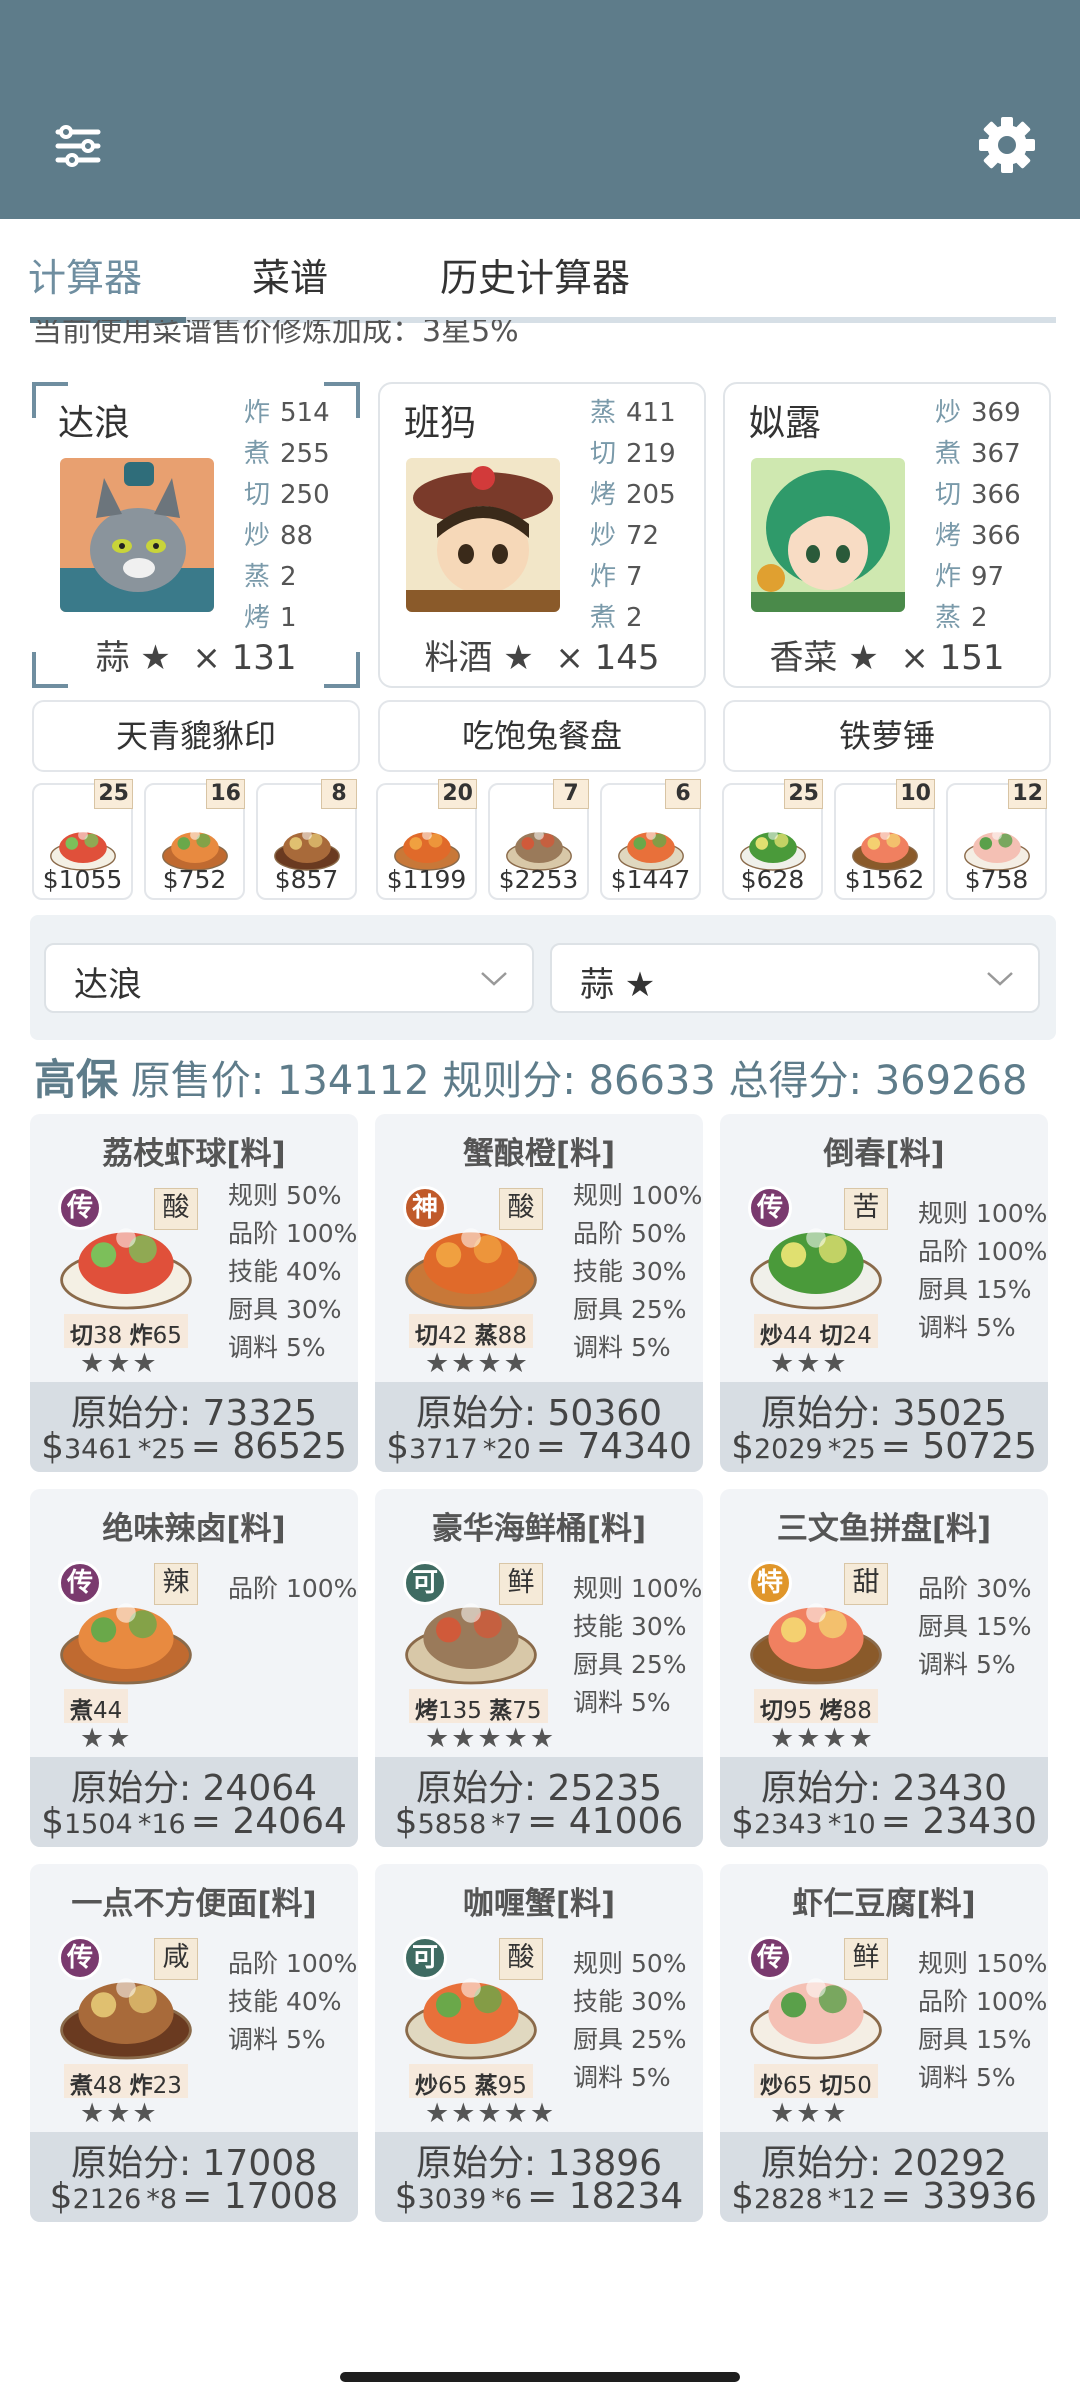  I want to click on recipe-title: 倒春[料], so click(884, 1154).